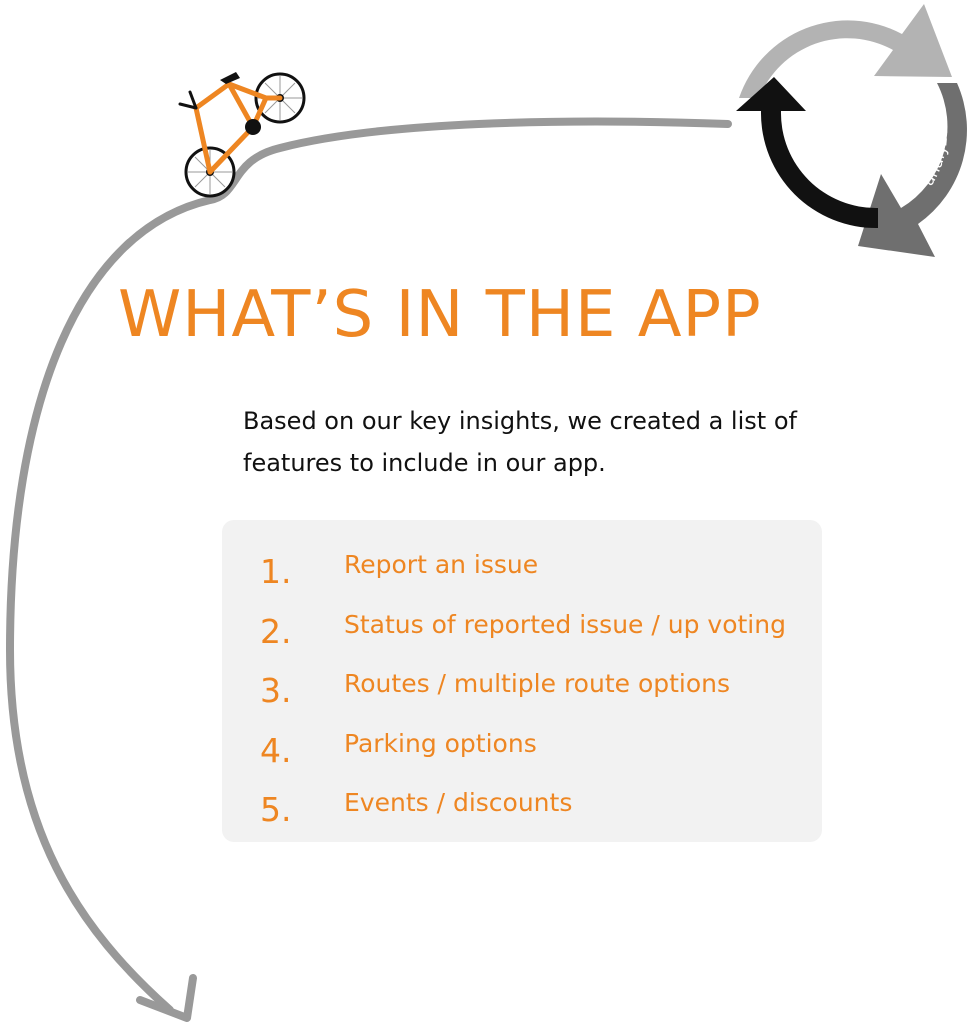 This screenshot has height=1028, width=977. What do you see at coordinates (440, 743) in the screenshot?
I see `feature-label: Parking options` at bounding box center [440, 743].